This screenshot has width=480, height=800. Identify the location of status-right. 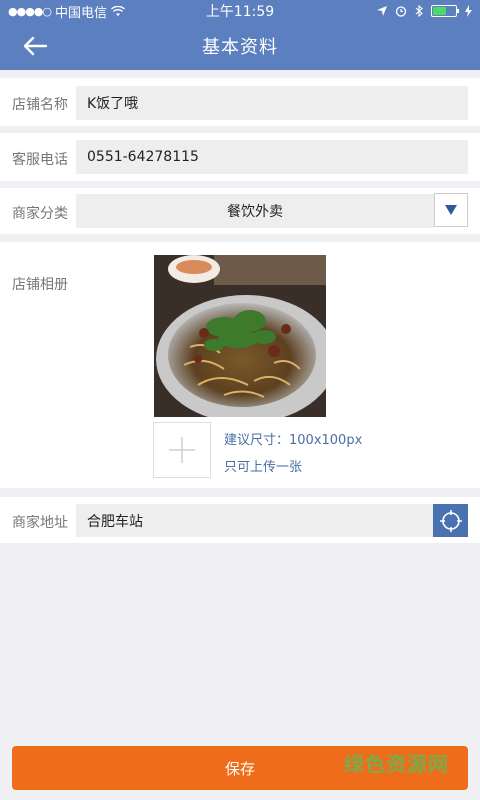
(387, 11).